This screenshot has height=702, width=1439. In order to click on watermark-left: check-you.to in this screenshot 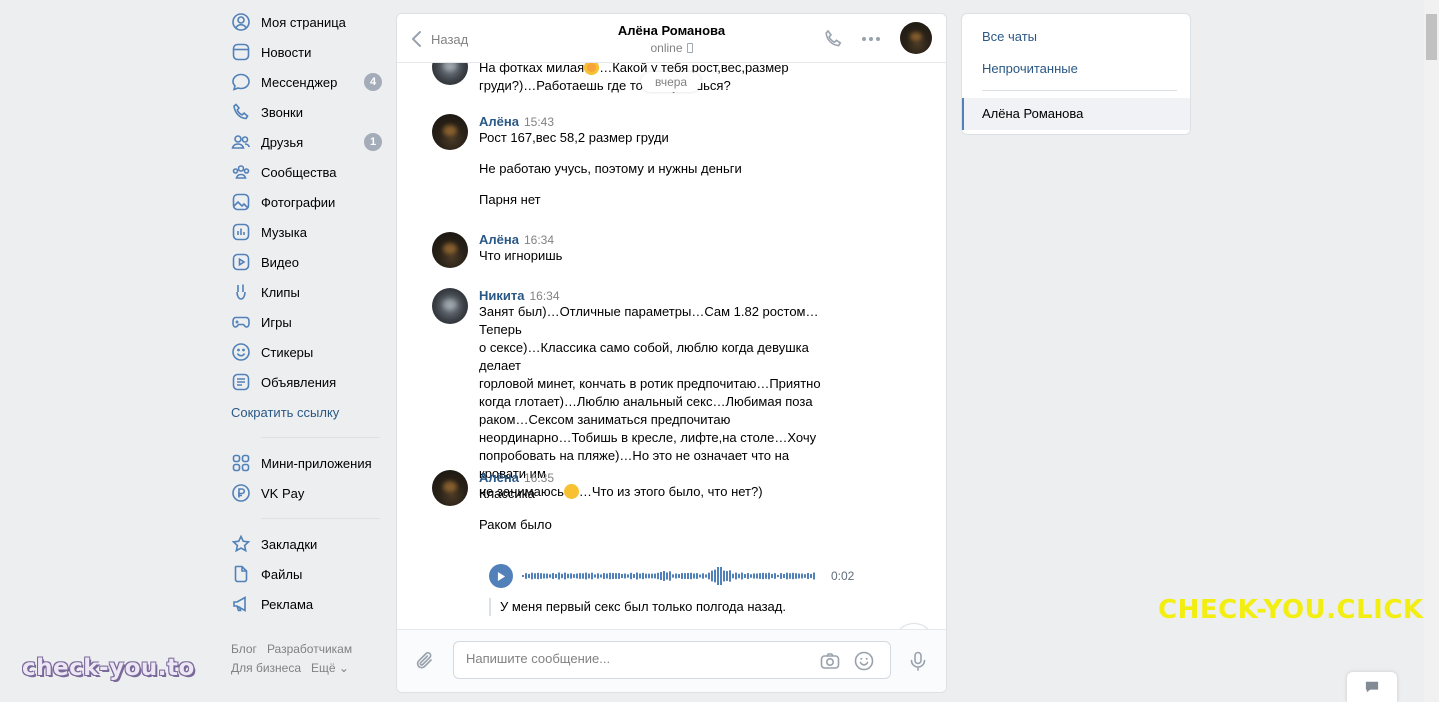, I will do `click(108, 668)`.